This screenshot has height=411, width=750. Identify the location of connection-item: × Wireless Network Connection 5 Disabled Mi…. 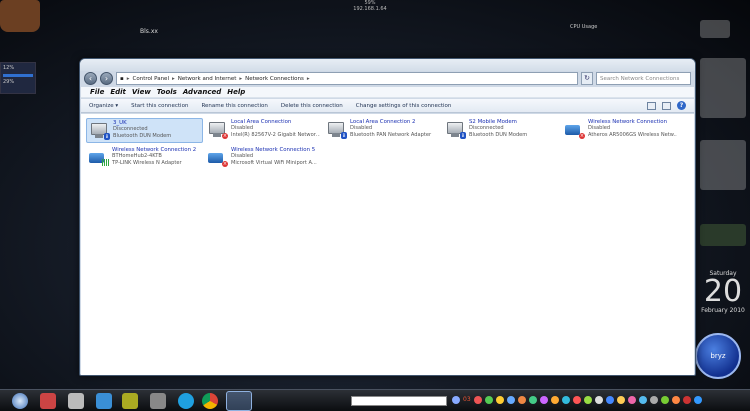
(263, 158).